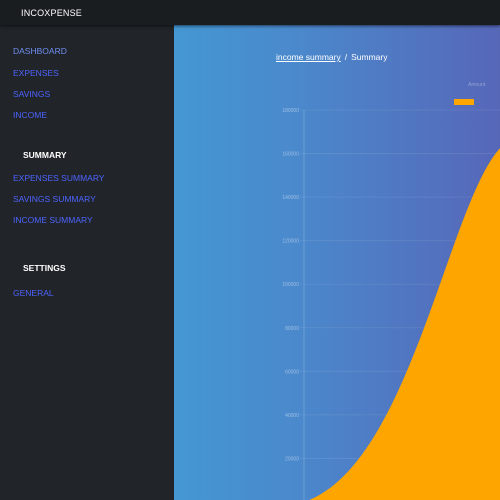 This screenshot has height=500, width=500. Describe the element at coordinates (44, 268) in the screenshot. I see `settings-heading: SETTINGS` at that location.